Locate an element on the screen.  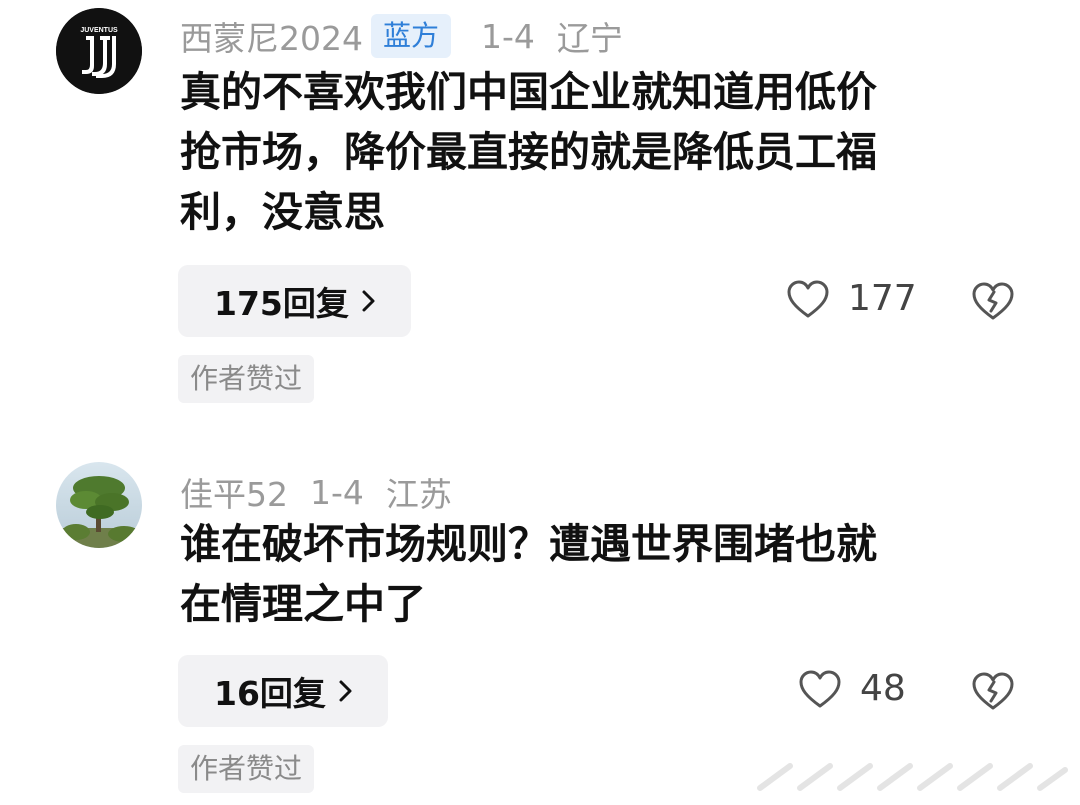
comment-text-line: 抢市场，降价最直接的就是降低员工福 is located at coordinates (528, 152).